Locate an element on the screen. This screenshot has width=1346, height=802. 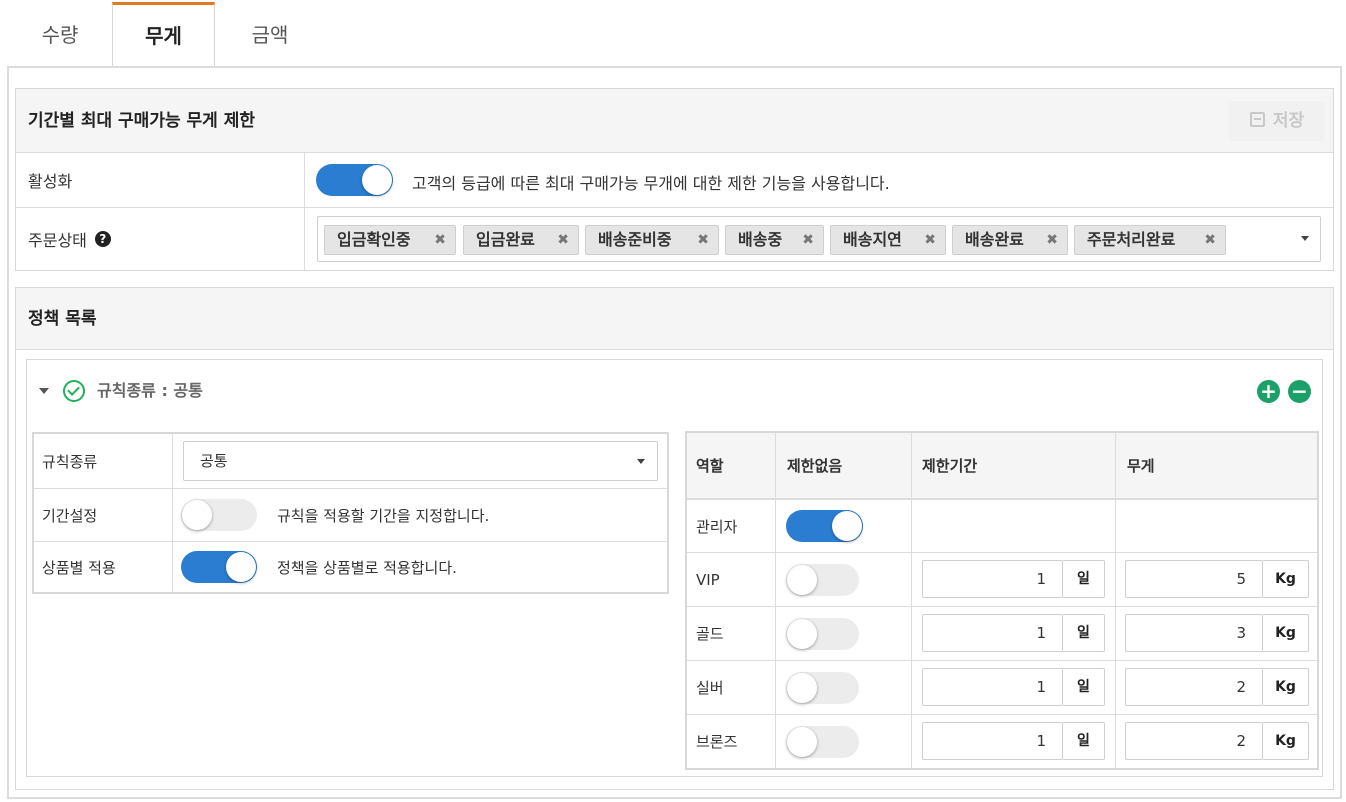
check-circle-icon is located at coordinates (74, 391).